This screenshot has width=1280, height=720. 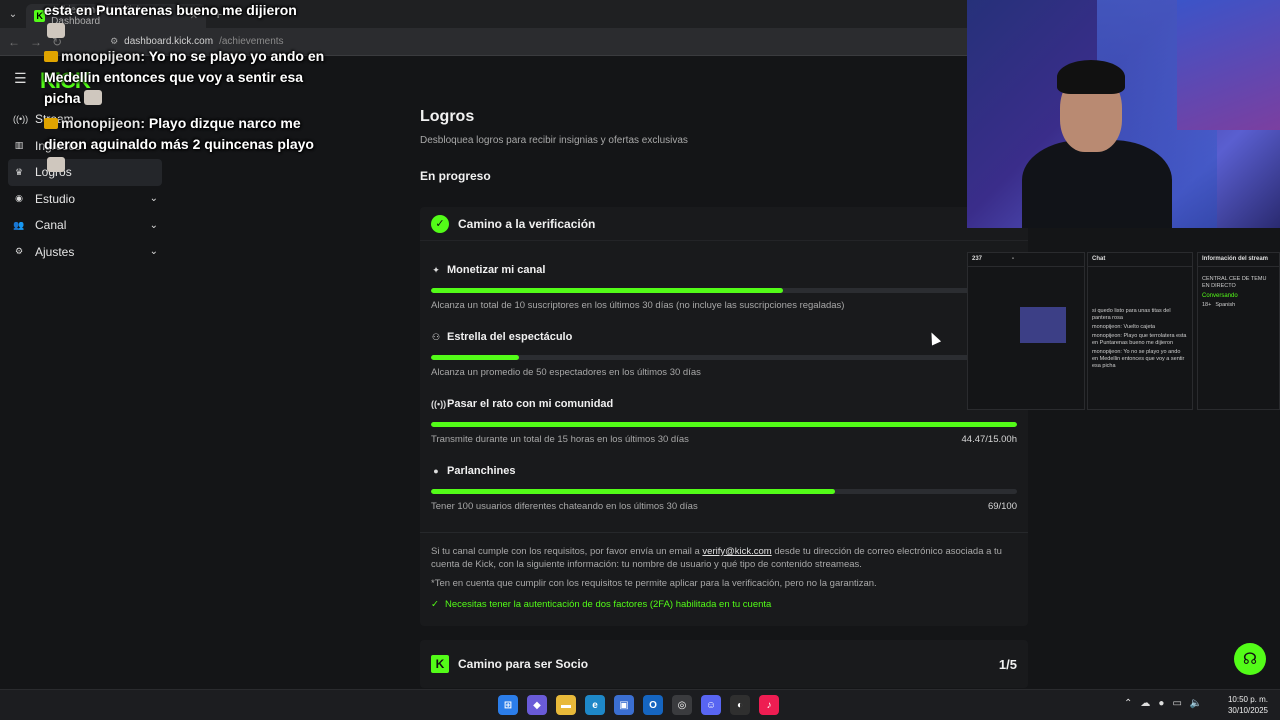 What do you see at coordinates (189, 21) in the screenshot?
I see `overlay-message: esta en Puntarenas bueno me dijieron` at bounding box center [189, 21].